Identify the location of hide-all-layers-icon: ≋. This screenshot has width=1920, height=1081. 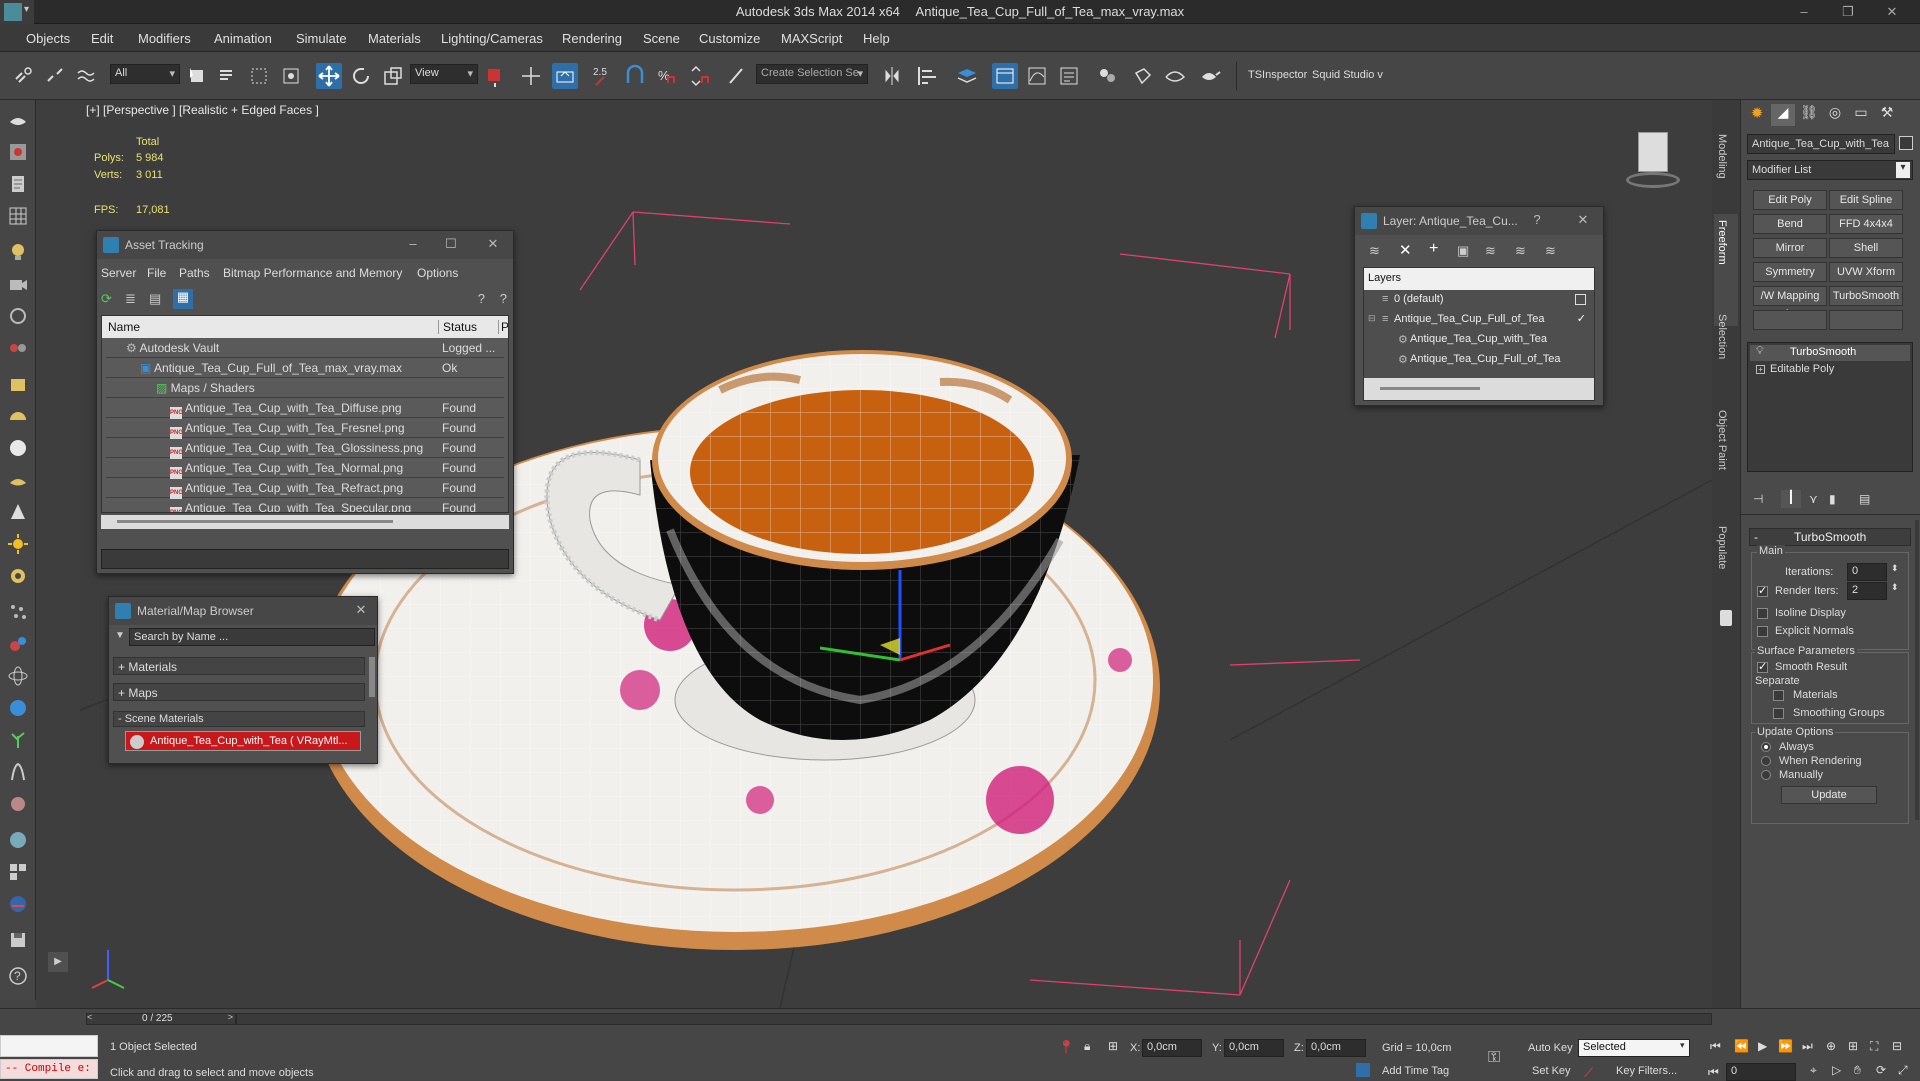
(1520, 251).